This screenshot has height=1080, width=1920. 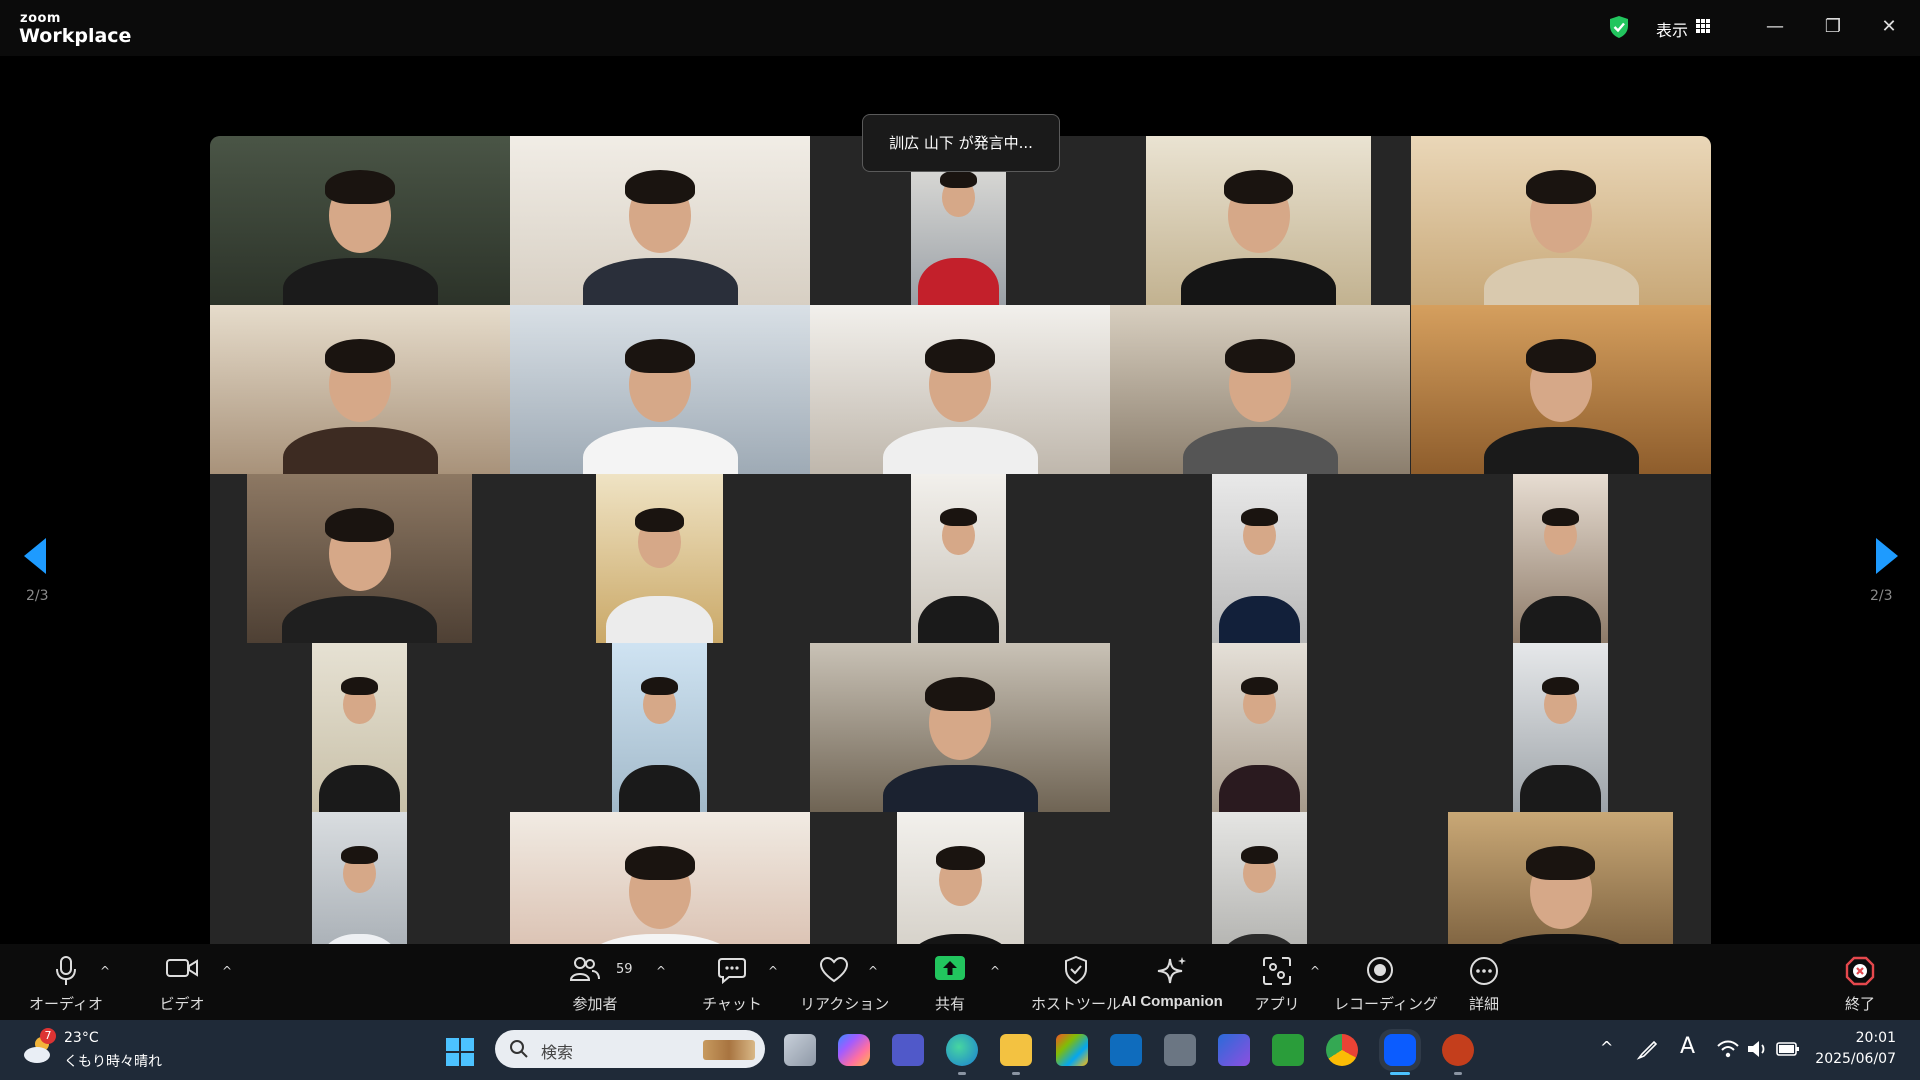 What do you see at coordinates (1859, 1038) in the screenshot?
I see `clock-time: 20:01` at bounding box center [1859, 1038].